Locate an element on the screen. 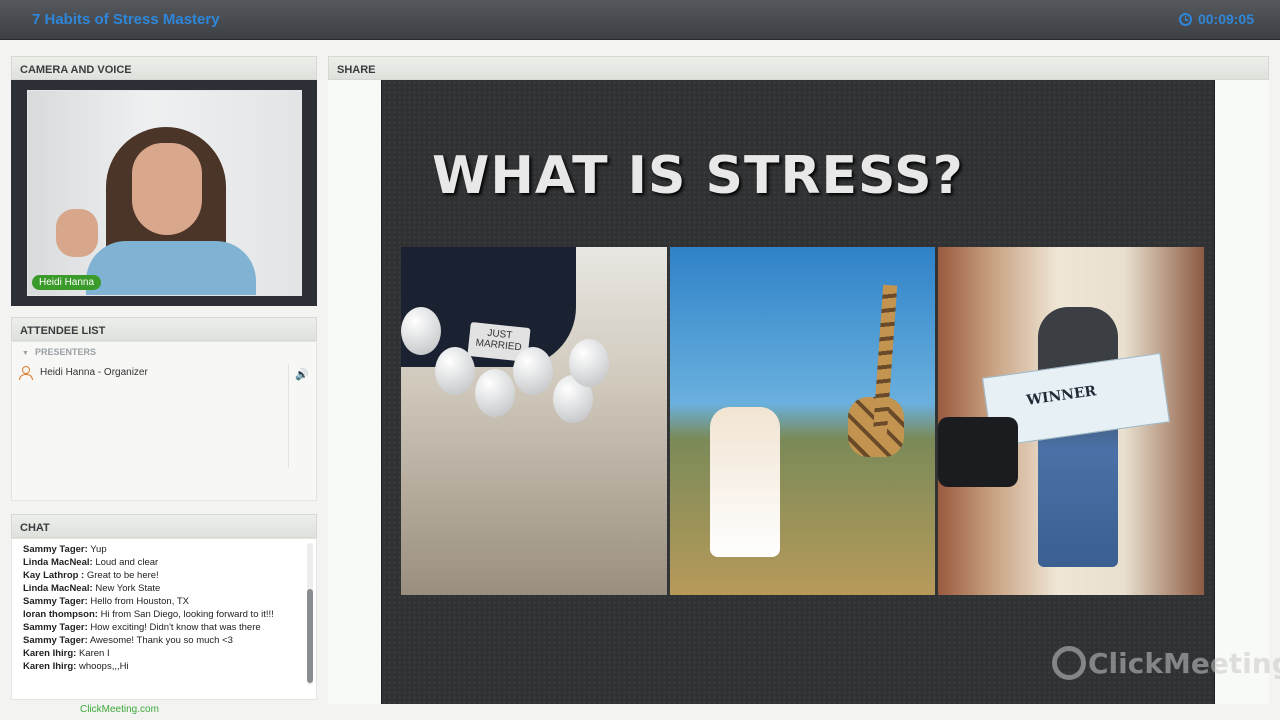  attendee-row: Heidi Hanna - Organizer is located at coordinates (153, 373).